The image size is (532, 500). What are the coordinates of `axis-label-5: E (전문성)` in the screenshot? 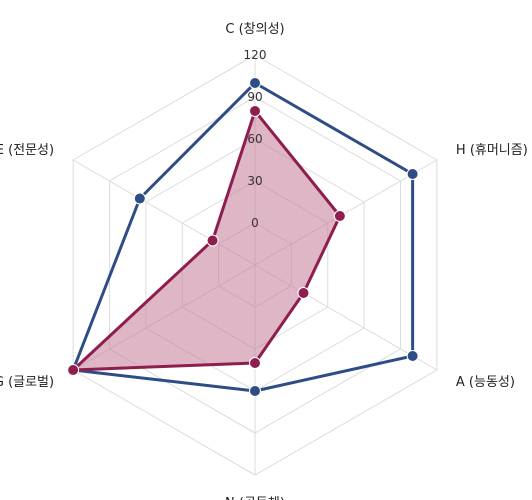 It's located at (27, 150).